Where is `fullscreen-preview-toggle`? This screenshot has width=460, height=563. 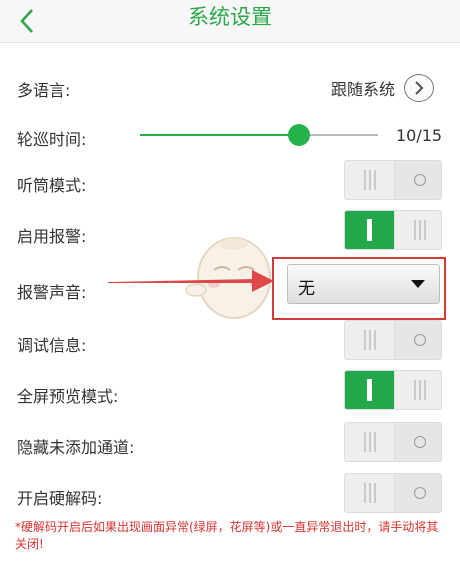
fullscreen-preview-toggle is located at coordinates (393, 390).